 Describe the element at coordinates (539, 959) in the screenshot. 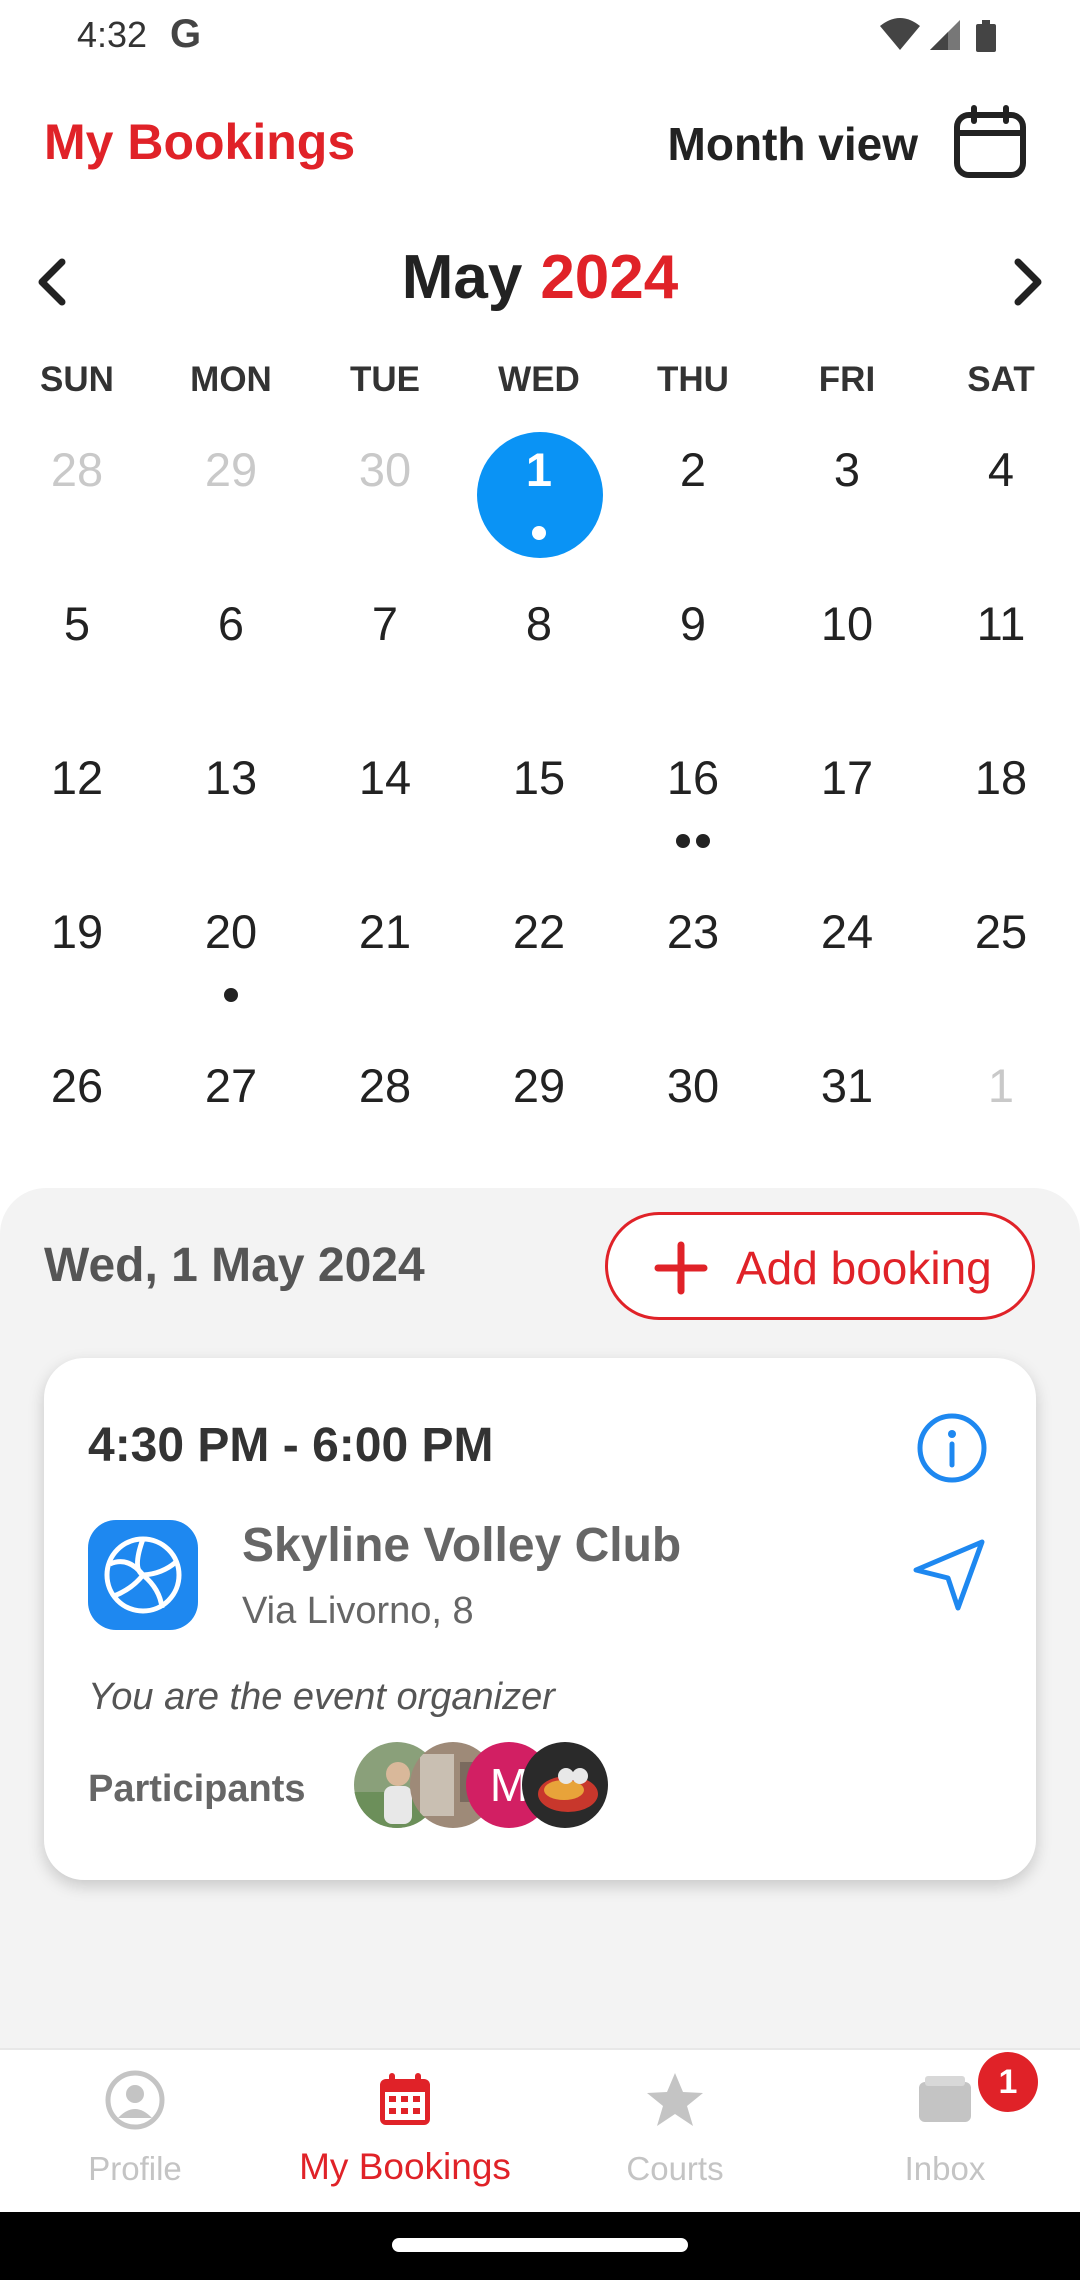

I see `calendar-day: 22` at that location.